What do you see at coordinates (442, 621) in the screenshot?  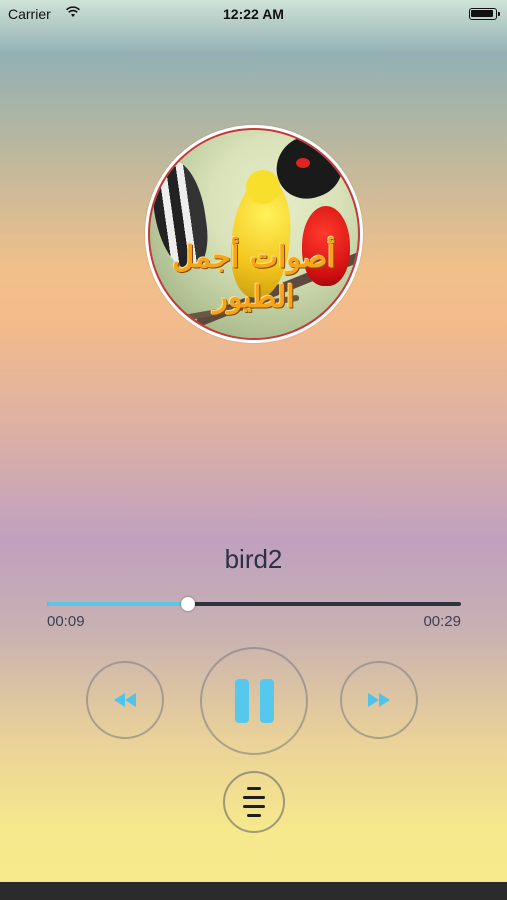 I see `total-time: 00:29` at bounding box center [442, 621].